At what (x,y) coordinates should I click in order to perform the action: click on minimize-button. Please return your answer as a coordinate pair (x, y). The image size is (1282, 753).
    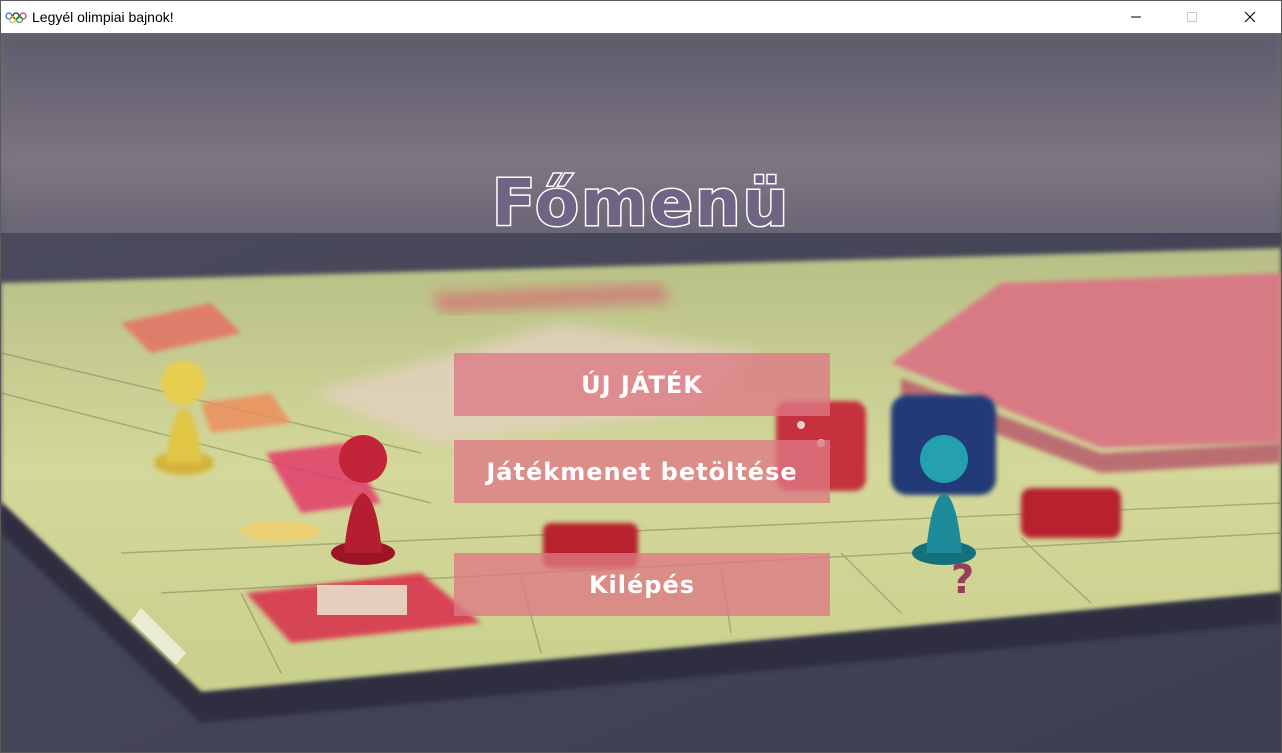
    Looking at the image, I should click on (1136, 17).